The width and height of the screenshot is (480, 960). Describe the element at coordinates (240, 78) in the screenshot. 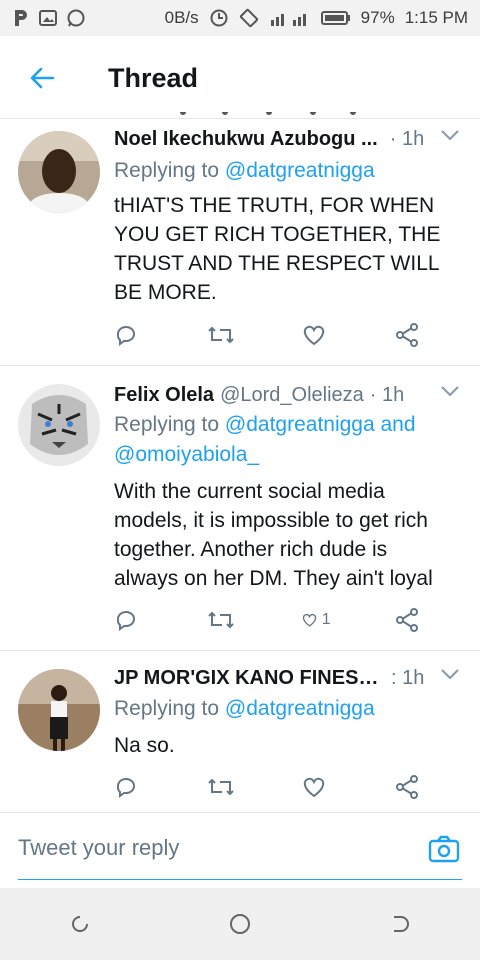

I see `app-bar: Thread` at that location.